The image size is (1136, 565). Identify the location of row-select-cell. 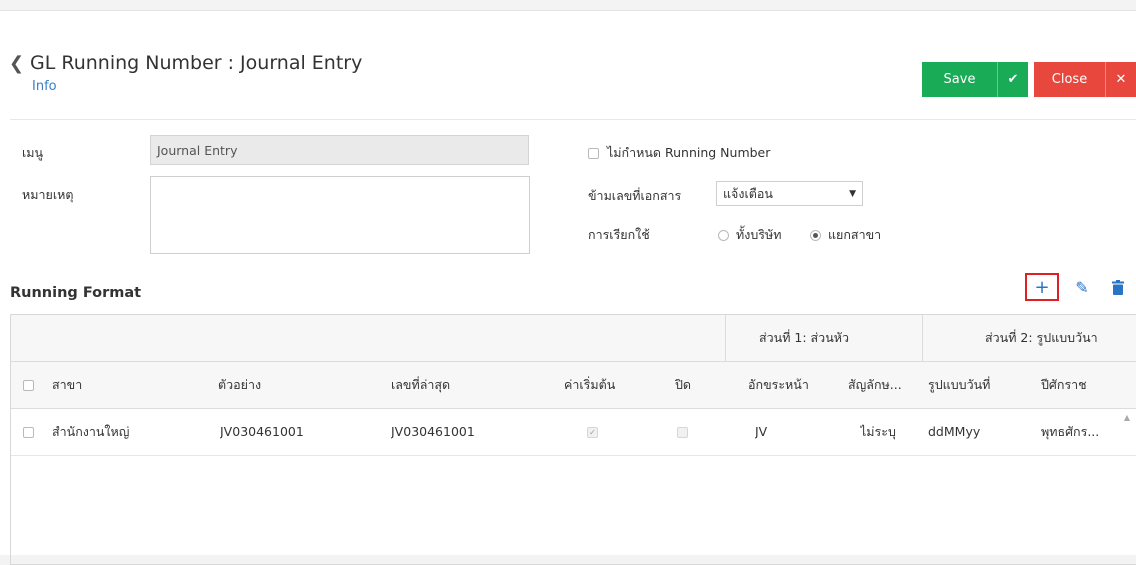
(28, 432).